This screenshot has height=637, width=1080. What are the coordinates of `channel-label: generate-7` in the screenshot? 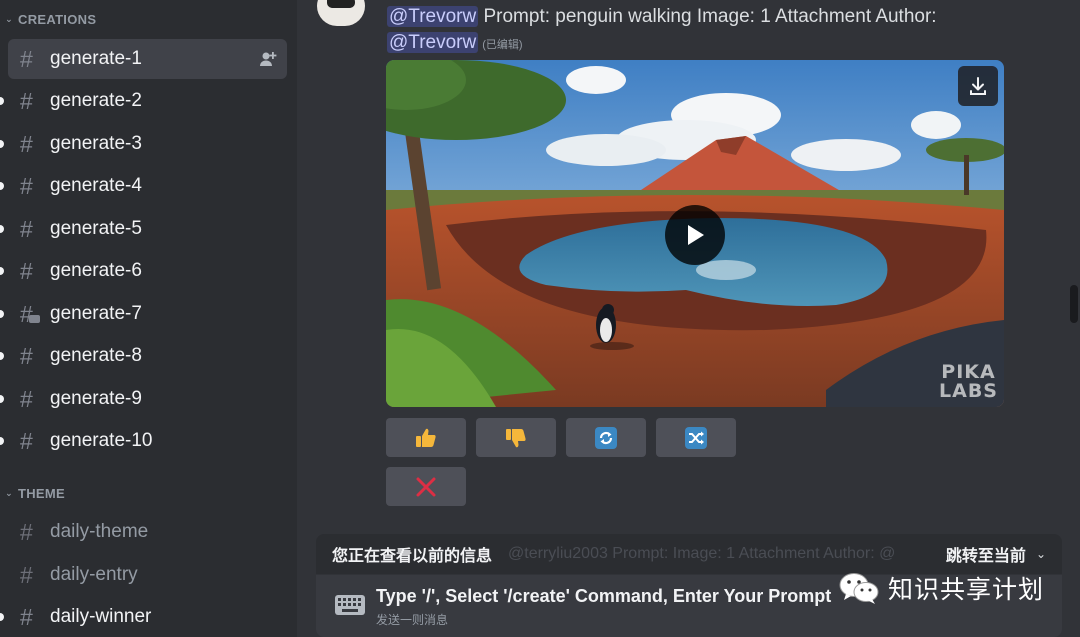 It's located at (96, 313).